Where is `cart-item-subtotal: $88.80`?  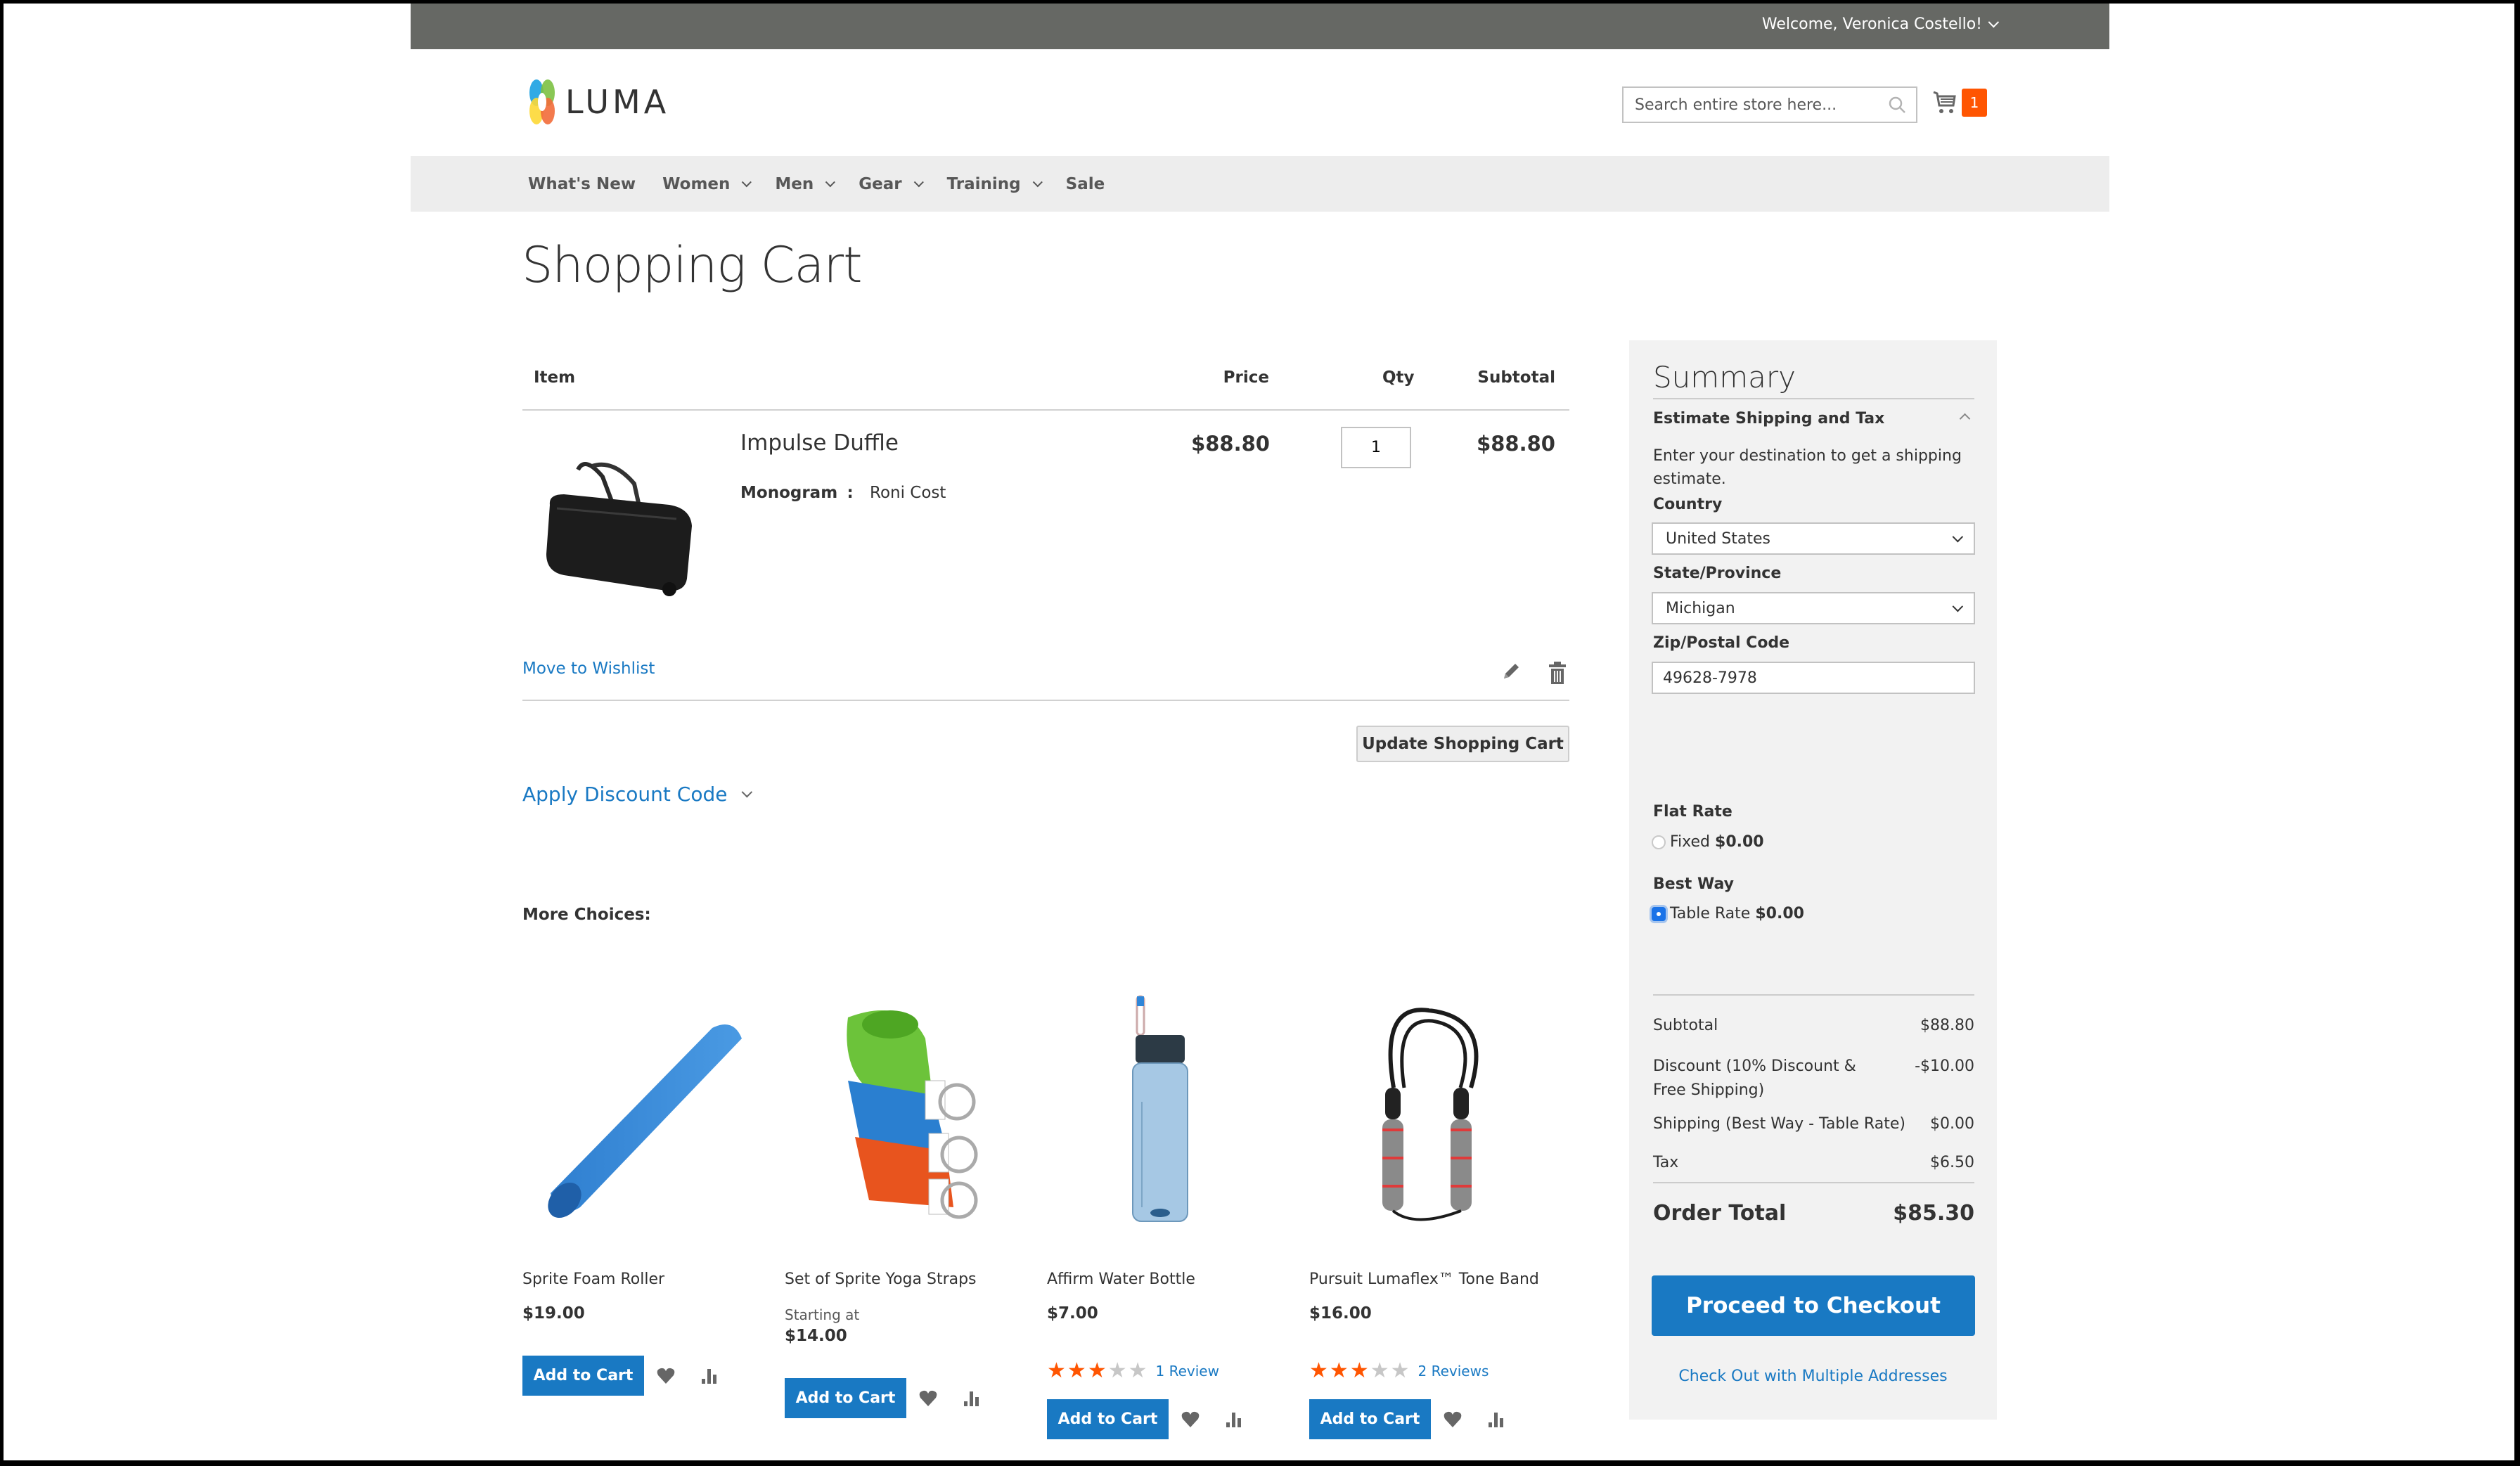
cart-item-subtotal: $88.80 is located at coordinates (1516, 444).